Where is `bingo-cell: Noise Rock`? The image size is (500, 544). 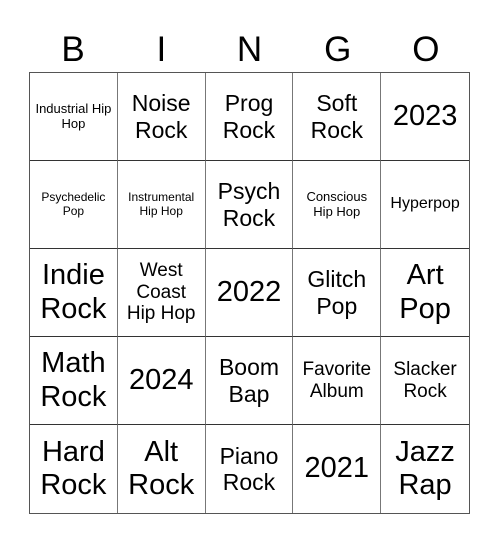
bingo-cell: Noise Rock is located at coordinates (161, 117).